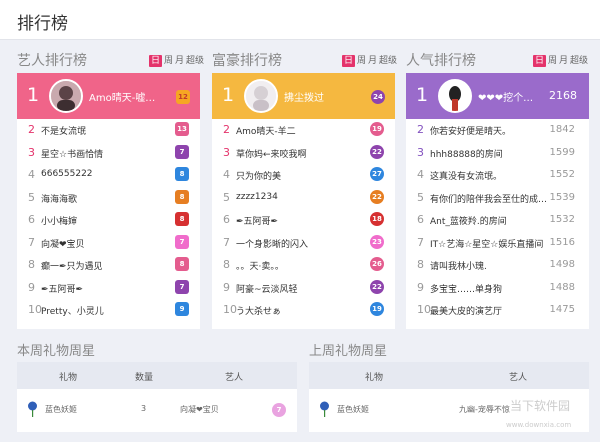 The height and width of the screenshot is (442, 600). I want to click on entry-name: 多宝宝……单身狗, so click(466, 289).